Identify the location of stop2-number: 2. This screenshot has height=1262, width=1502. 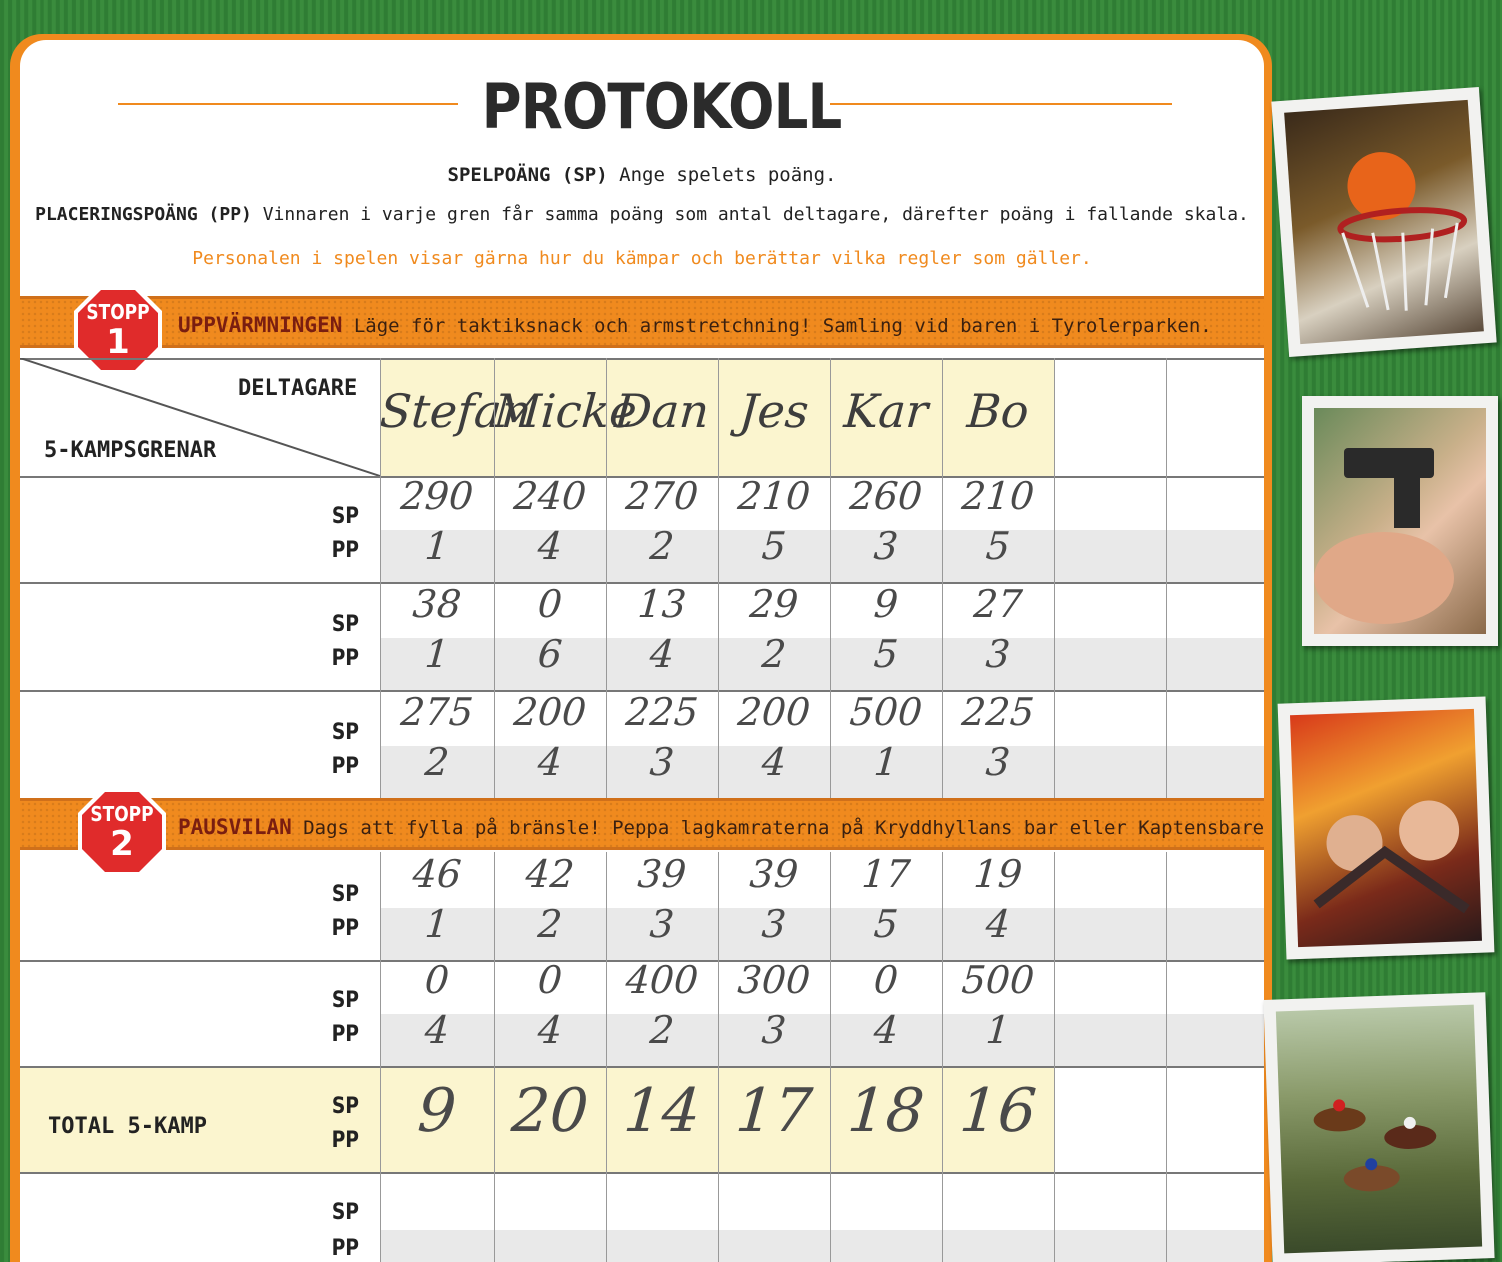
(122, 844).